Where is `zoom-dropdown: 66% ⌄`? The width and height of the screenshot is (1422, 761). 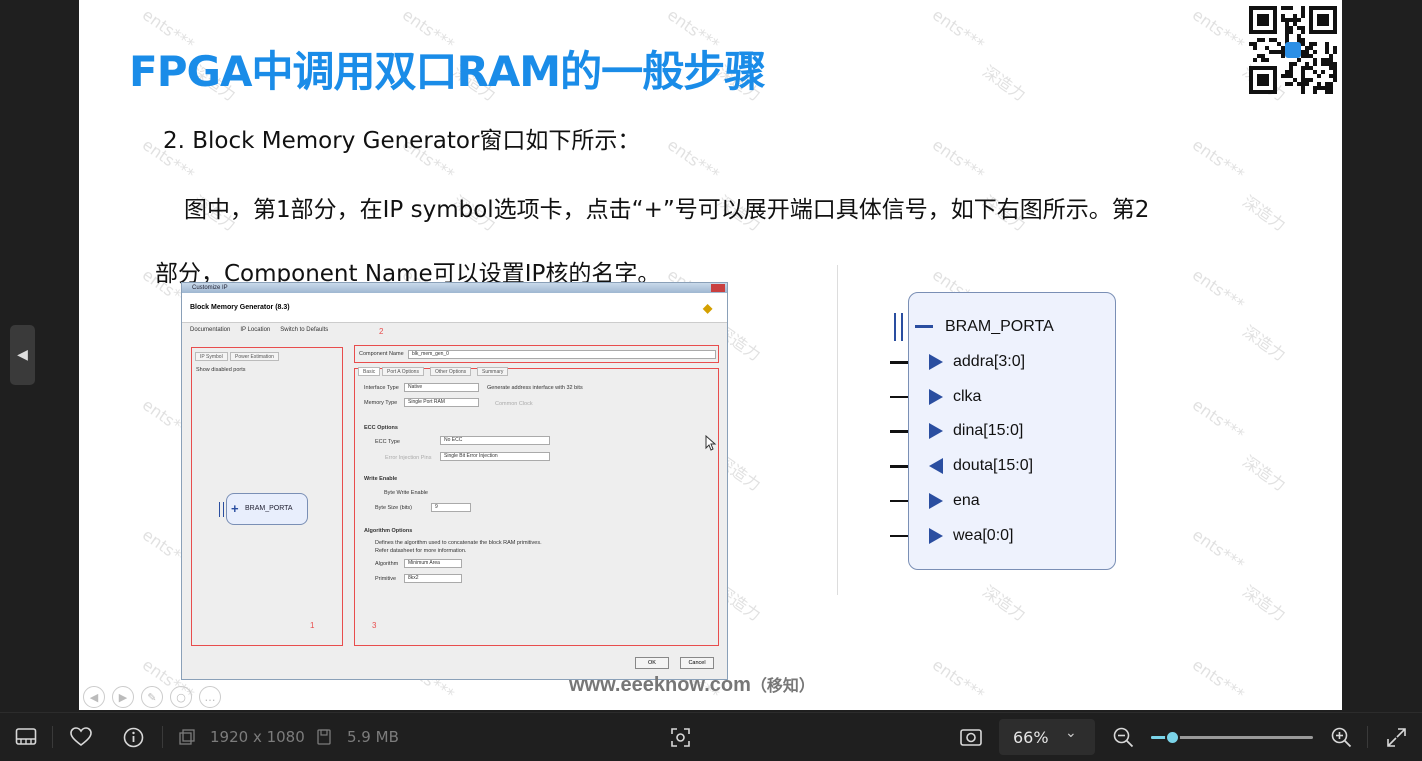 zoom-dropdown: 66% ⌄ is located at coordinates (1047, 737).